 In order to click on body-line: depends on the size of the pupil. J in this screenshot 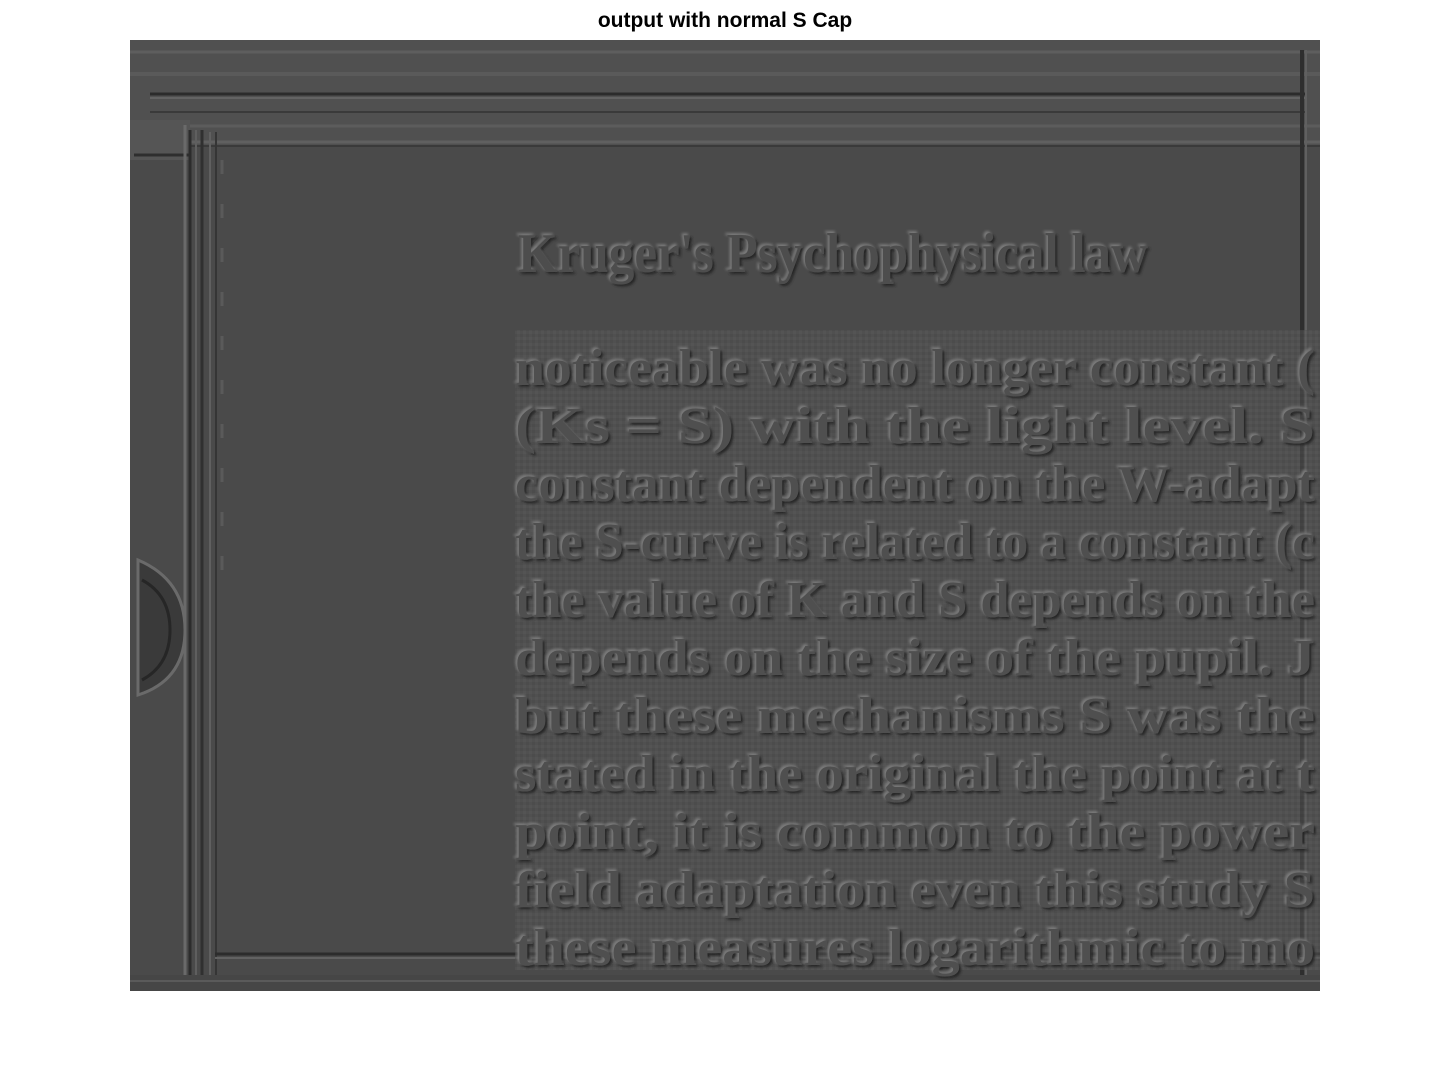, I will do `click(915, 658)`.